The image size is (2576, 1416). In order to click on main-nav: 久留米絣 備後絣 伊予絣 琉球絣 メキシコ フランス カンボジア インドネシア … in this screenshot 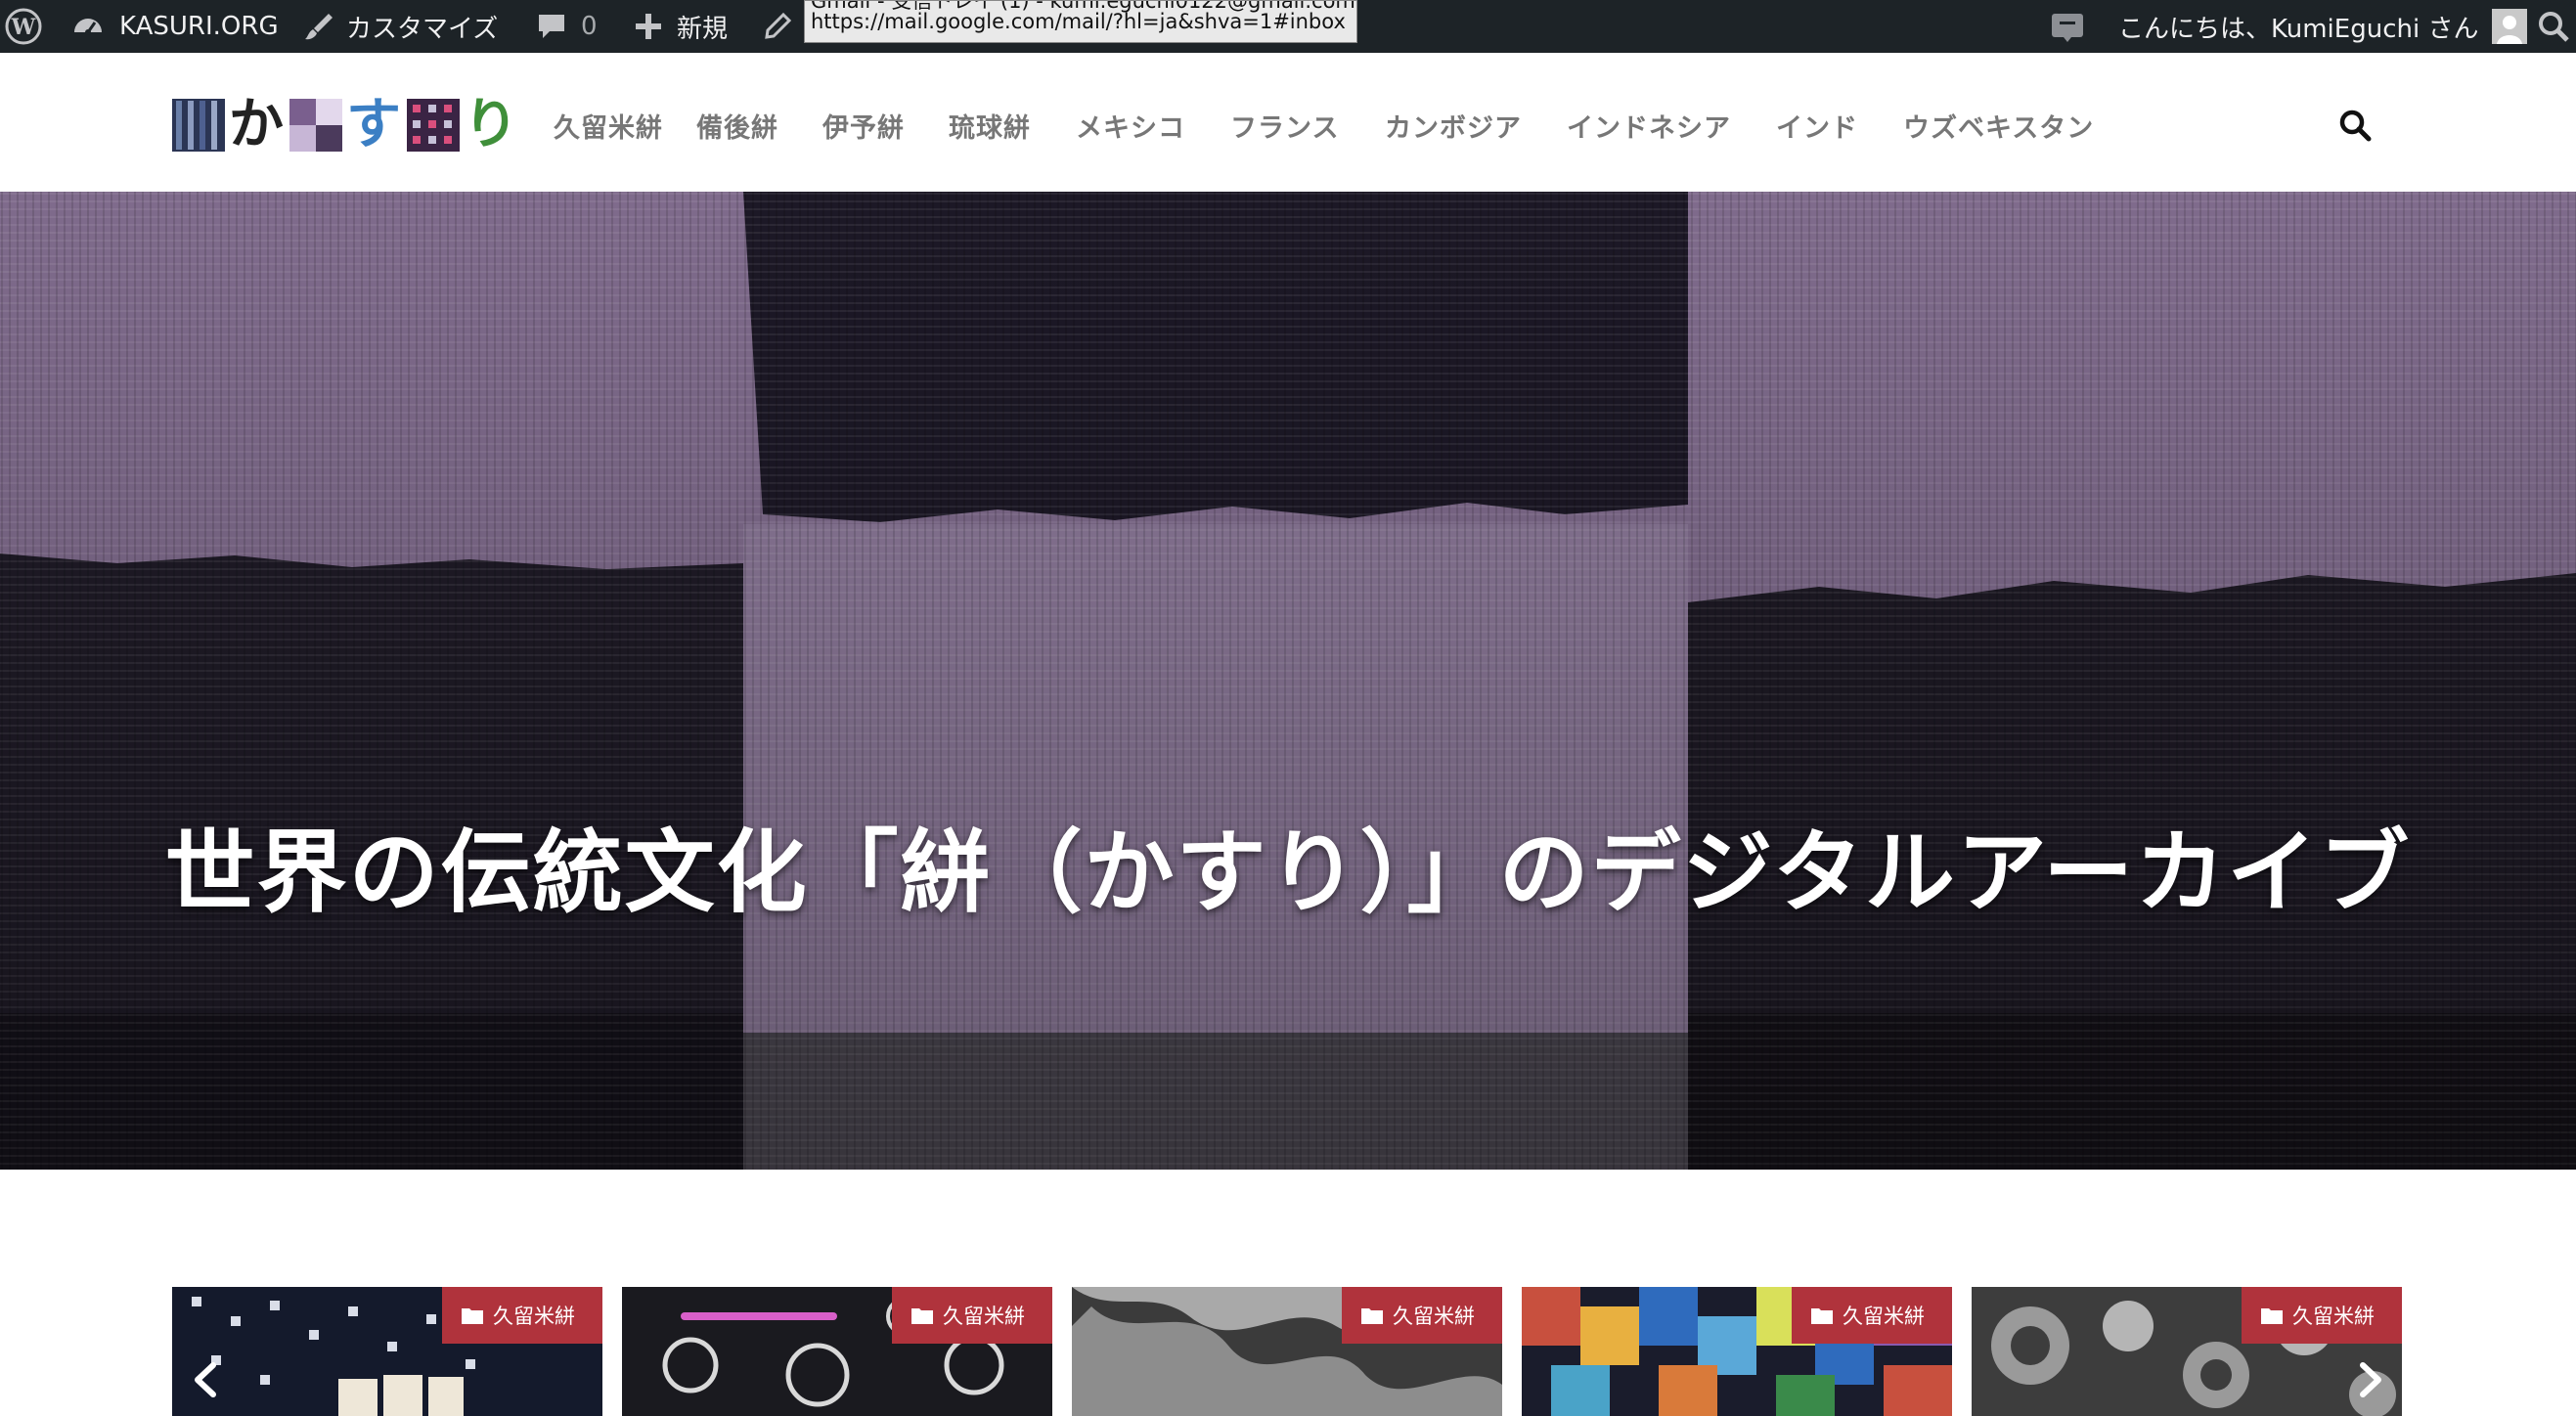, I will do `click(1324, 125)`.